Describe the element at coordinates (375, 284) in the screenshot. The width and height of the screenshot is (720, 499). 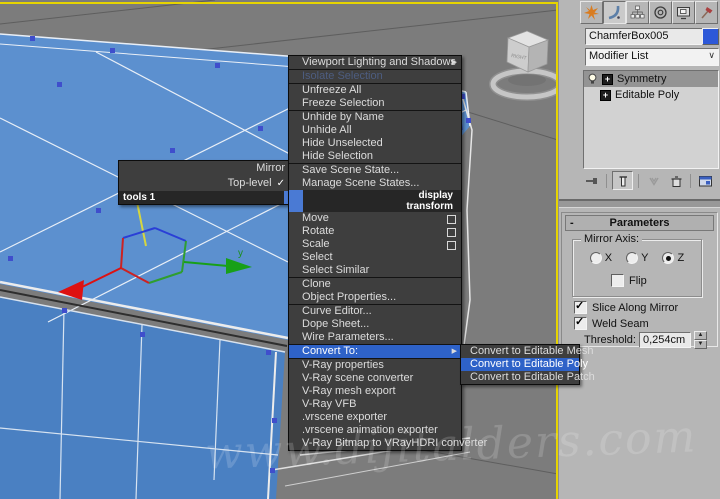
I see `menu-item-clone: Clone` at that location.